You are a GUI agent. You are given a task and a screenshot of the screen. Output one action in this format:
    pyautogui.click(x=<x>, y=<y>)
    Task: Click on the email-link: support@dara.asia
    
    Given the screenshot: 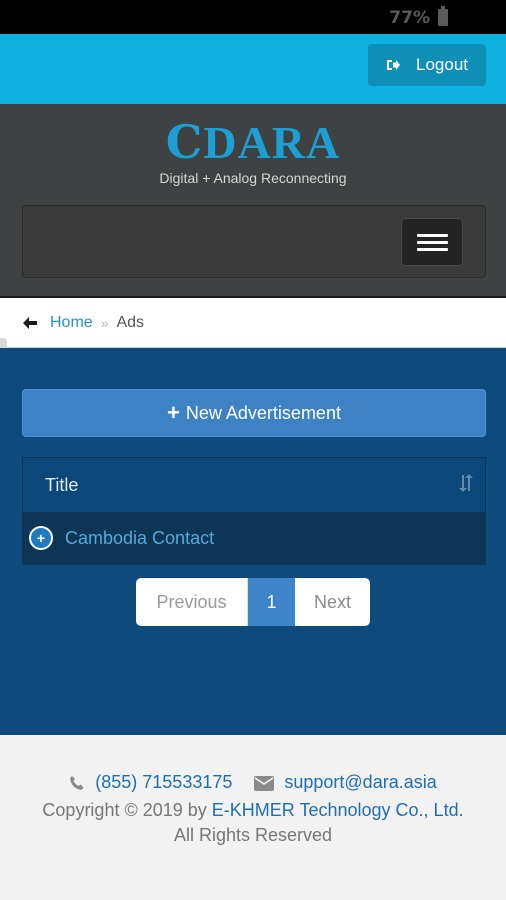 What is the action you would take?
    pyautogui.click(x=360, y=782)
    